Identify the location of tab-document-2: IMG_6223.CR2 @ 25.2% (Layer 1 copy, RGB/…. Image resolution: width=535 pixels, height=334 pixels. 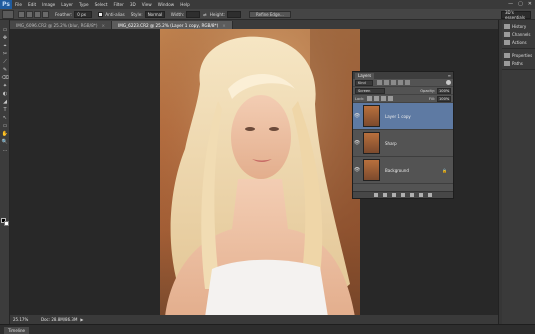
(172, 25).